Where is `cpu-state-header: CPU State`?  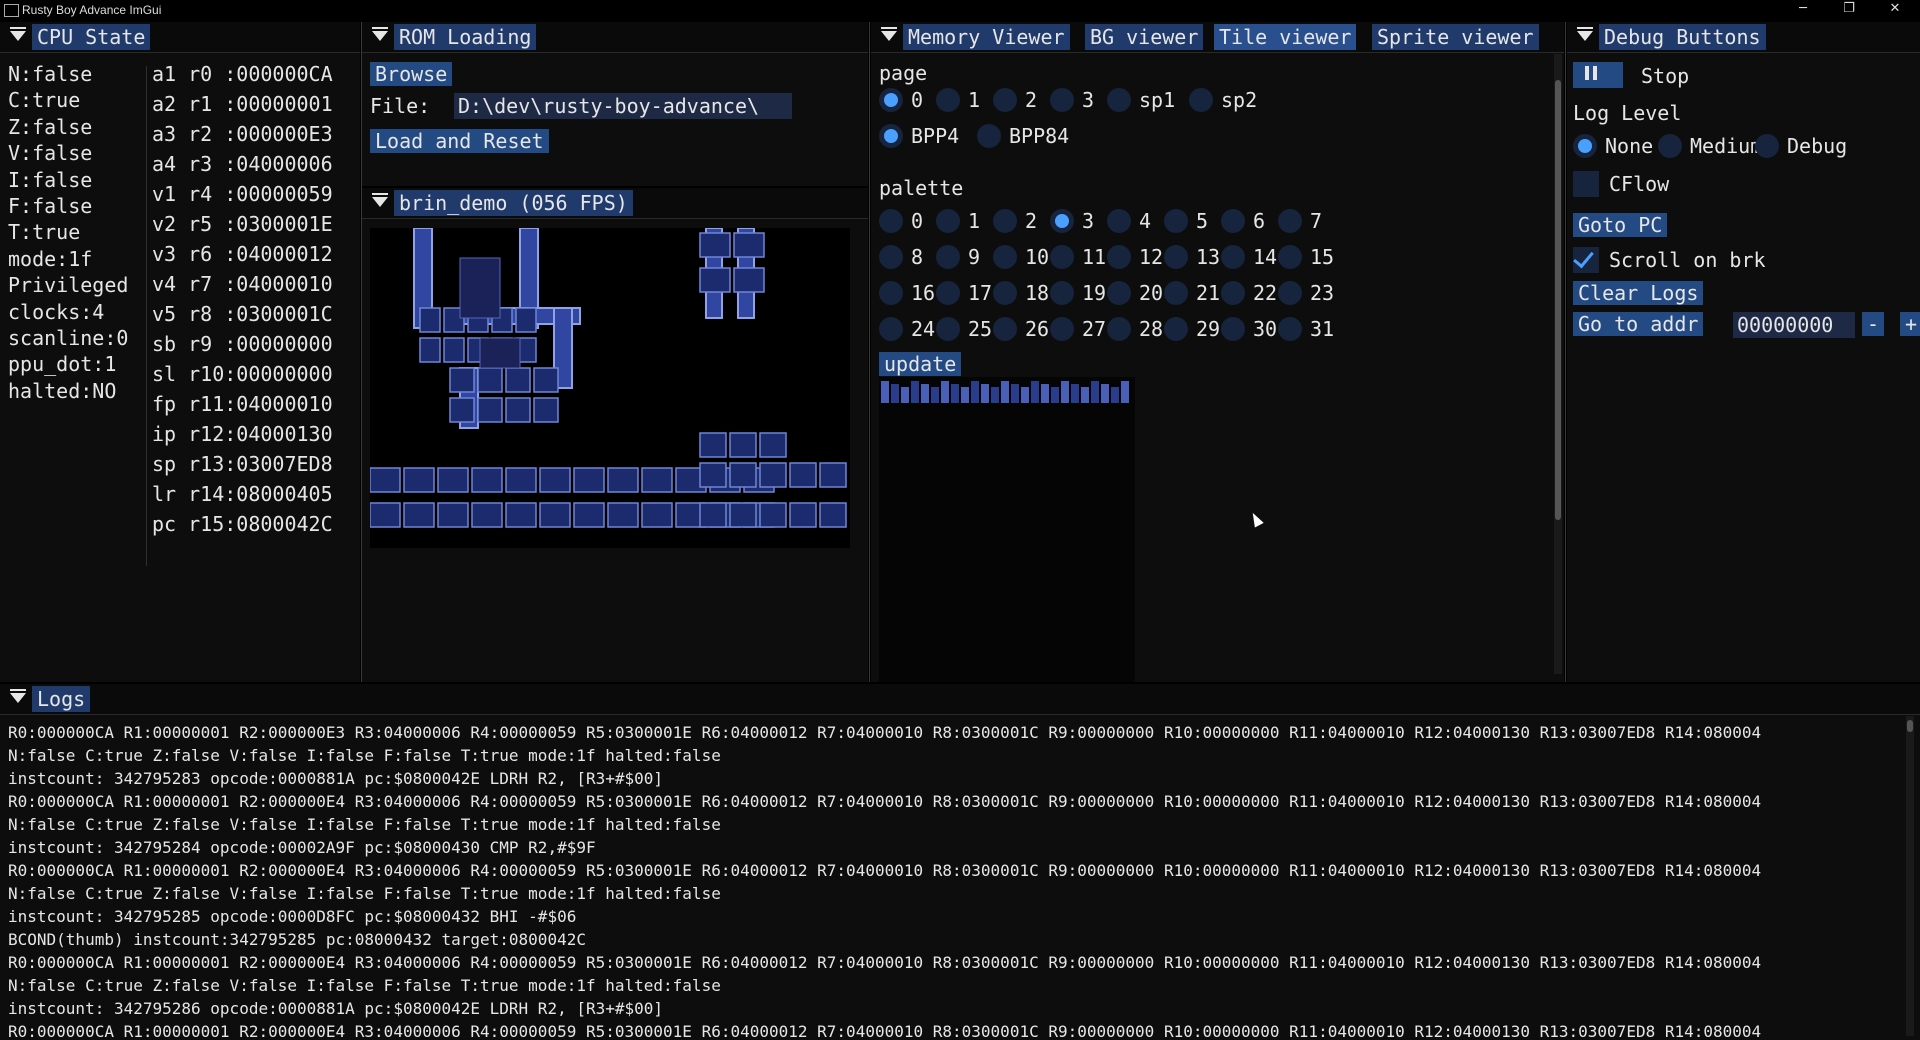 cpu-state-header: CPU State is located at coordinates (180, 37).